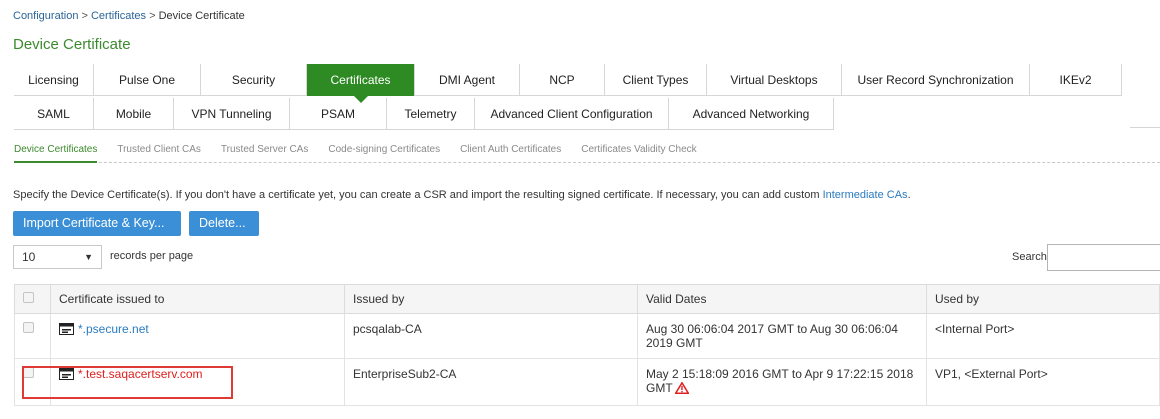  I want to click on records-per-page-value: 10, so click(29, 257).